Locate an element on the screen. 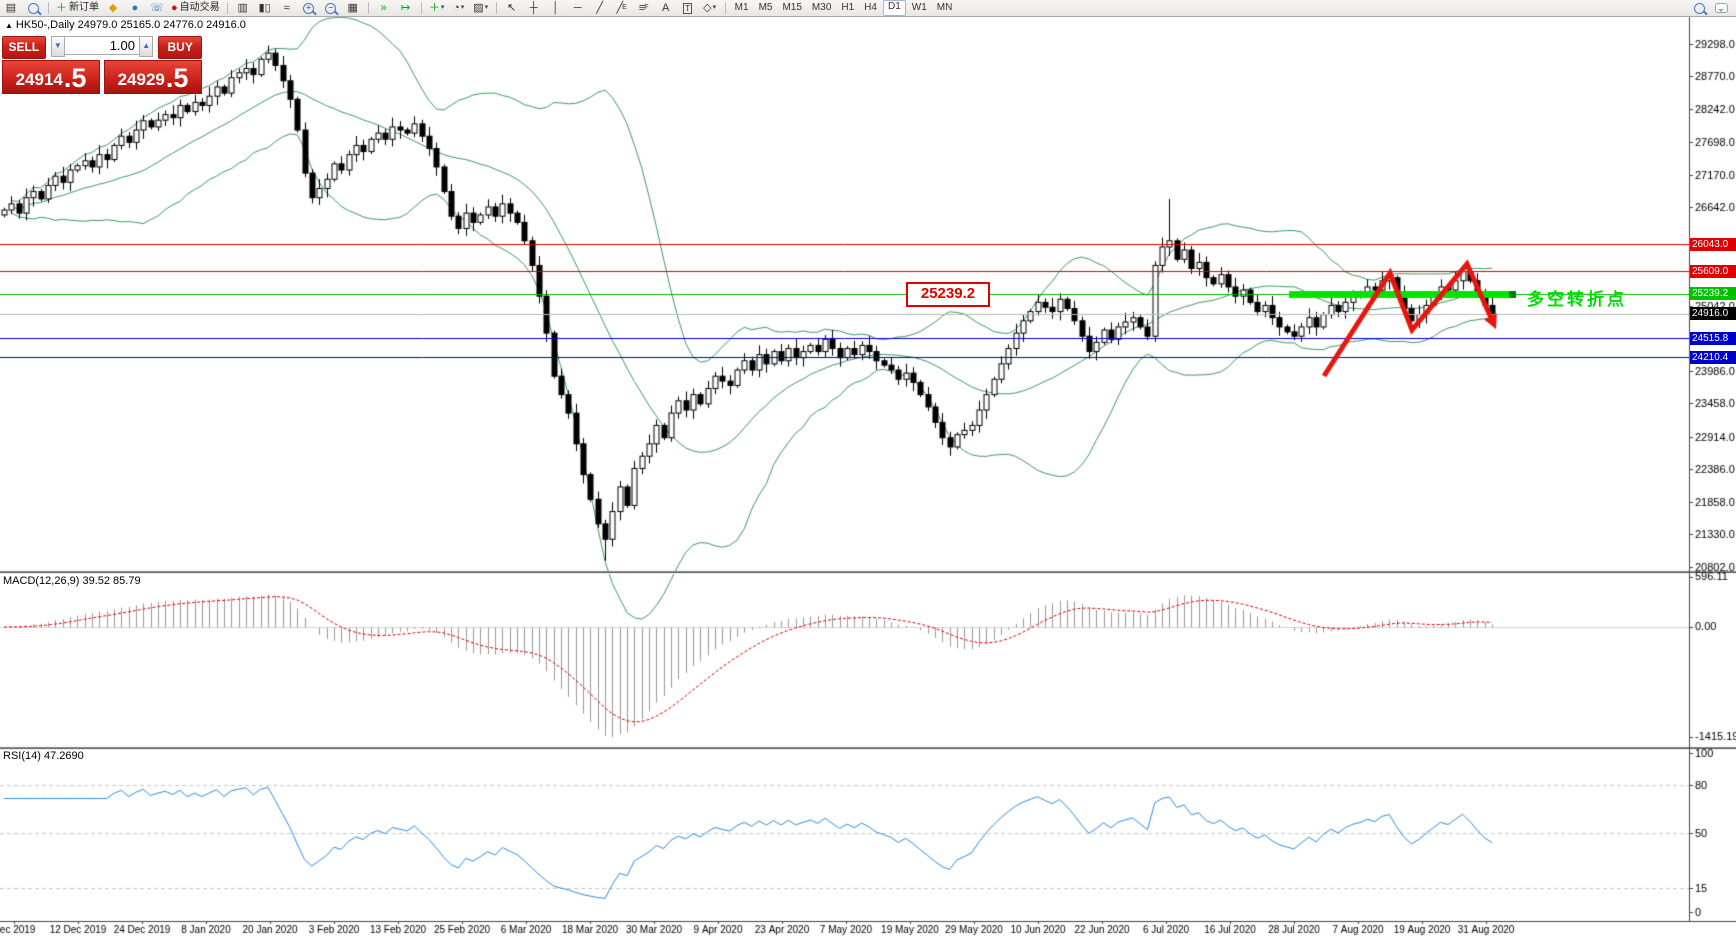 The image size is (1736, 937). equidistant-channel-icon: ╱ E is located at coordinates (622, 8).